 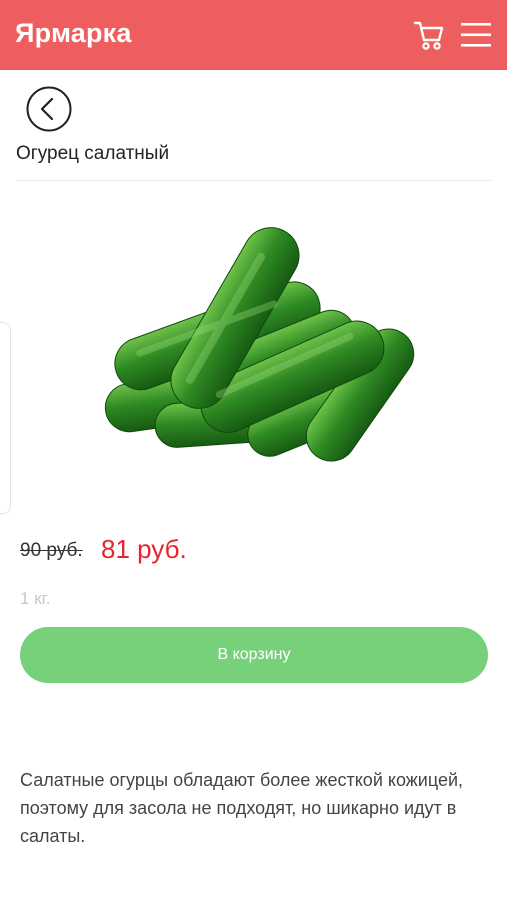 What do you see at coordinates (73, 33) in the screenshot?
I see `brand-logo: Ярмарка` at bounding box center [73, 33].